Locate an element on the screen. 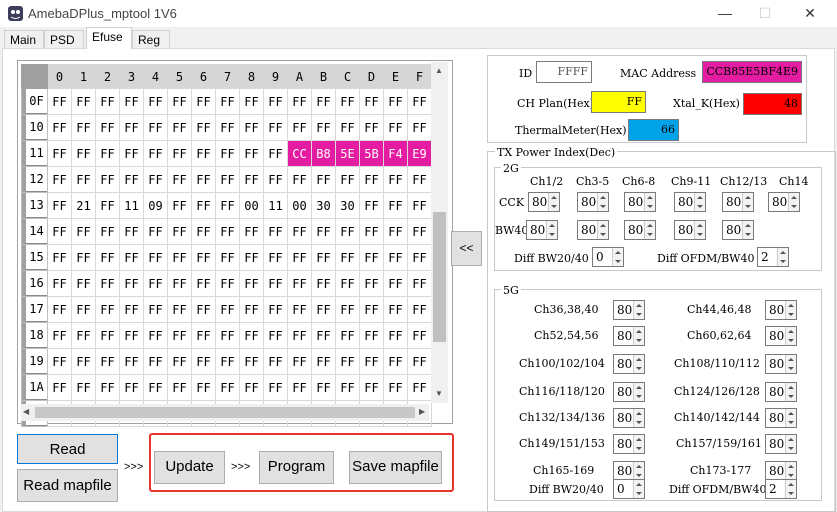 The image size is (837, 512). tab-efuse: Efuse is located at coordinates (109, 38).